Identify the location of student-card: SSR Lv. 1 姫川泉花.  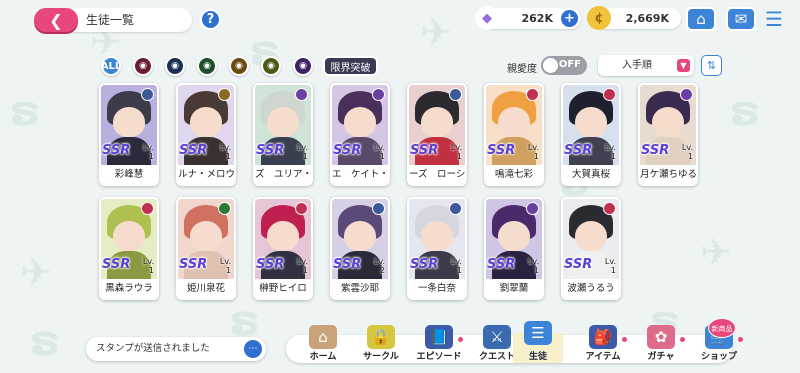
(206, 248).